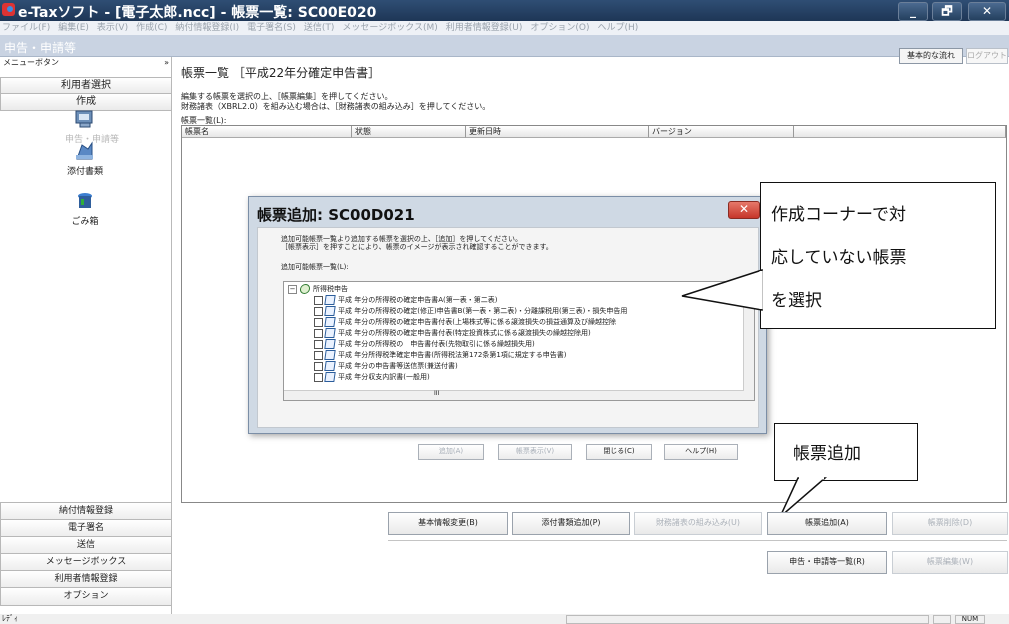 The height and width of the screenshot is (624, 1009). What do you see at coordinates (26, 28) in the screenshot?
I see `menu-file: ファイル(F)` at bounding box center [26, 28].